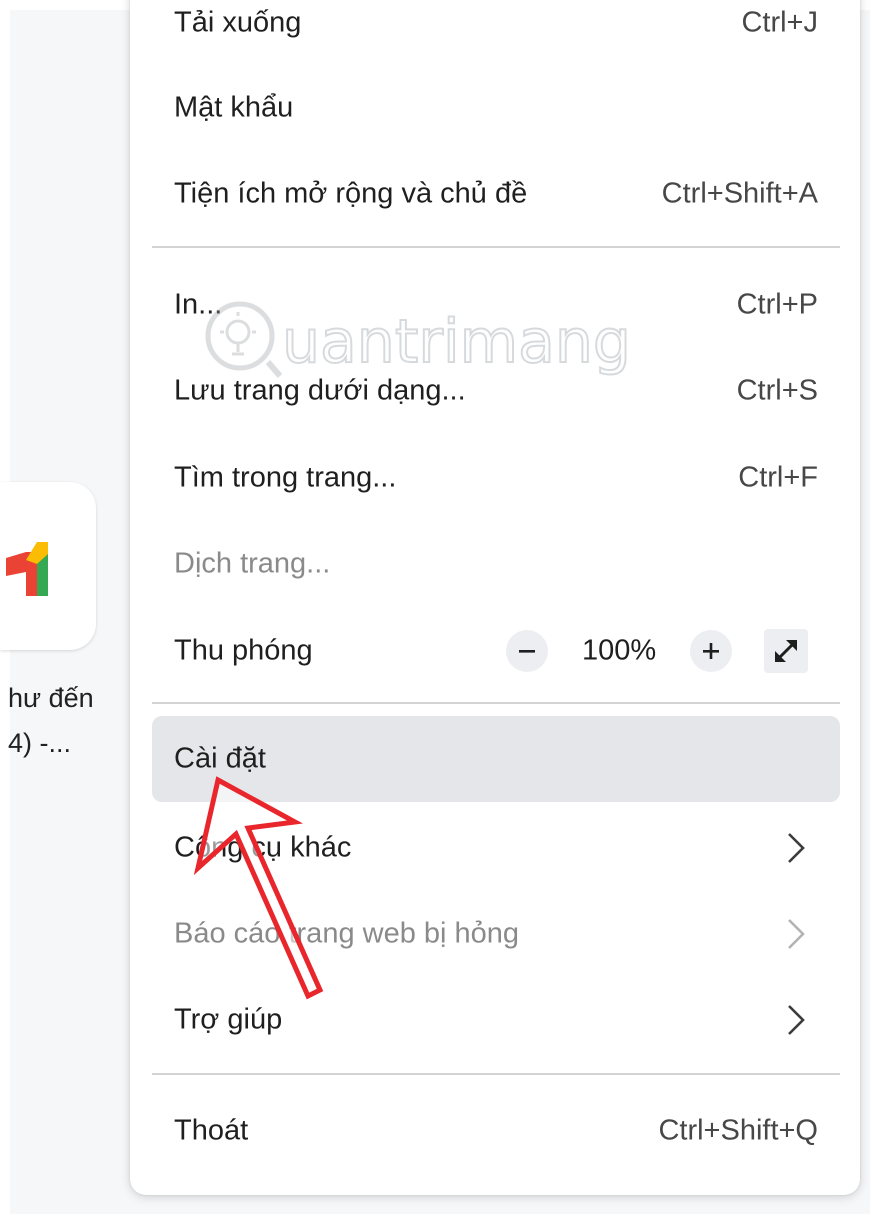 This screenshot has width=870, height=1214. I want to click on menu-item-extensions: Tiện ích mở rộng và chủ đề Ctrl+Shift+A, so click(496, 194).